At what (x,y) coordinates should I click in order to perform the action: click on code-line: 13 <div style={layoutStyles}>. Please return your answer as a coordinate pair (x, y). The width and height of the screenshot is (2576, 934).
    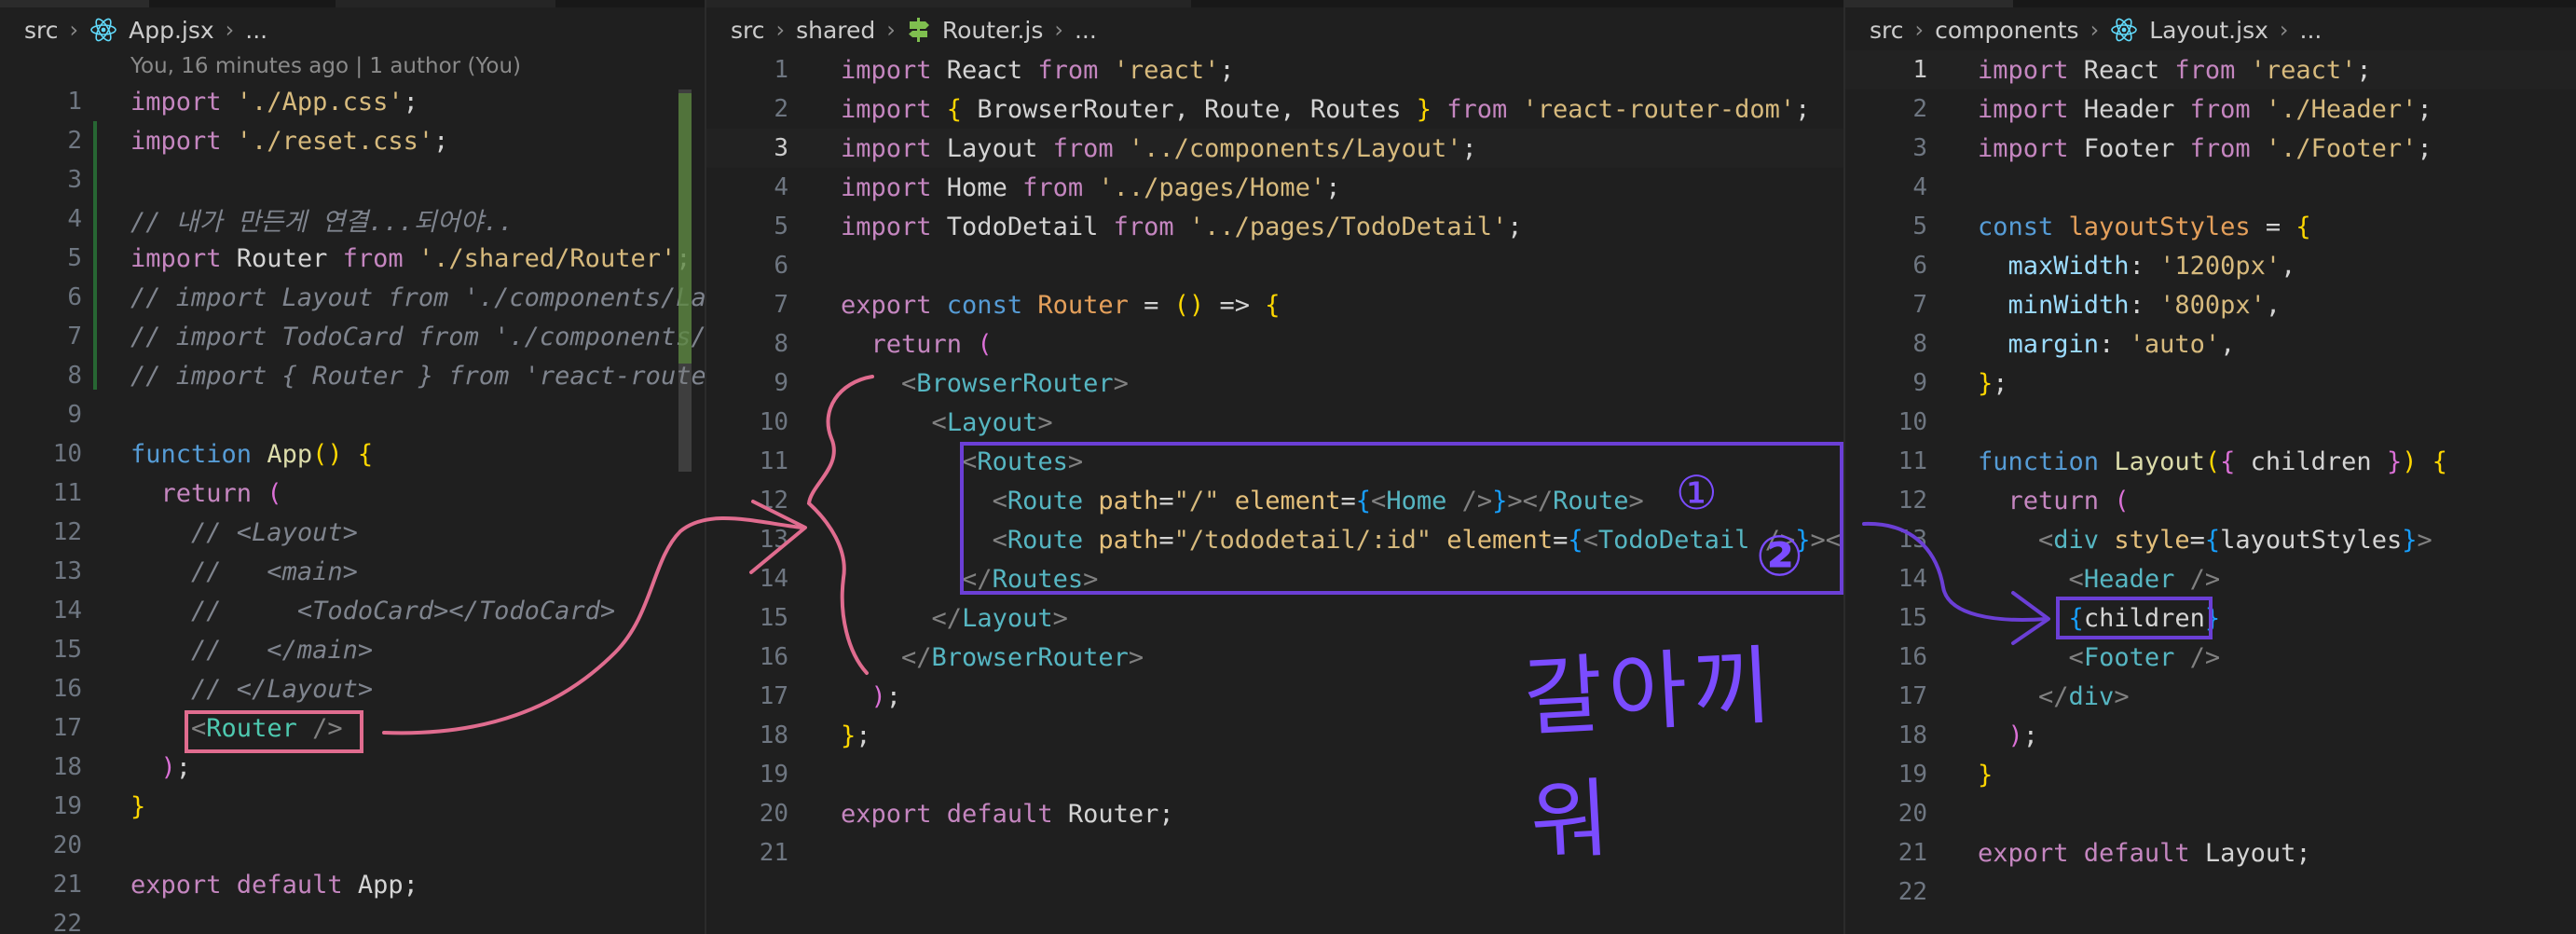
    Looking at the image, I should click on (2210, 539).